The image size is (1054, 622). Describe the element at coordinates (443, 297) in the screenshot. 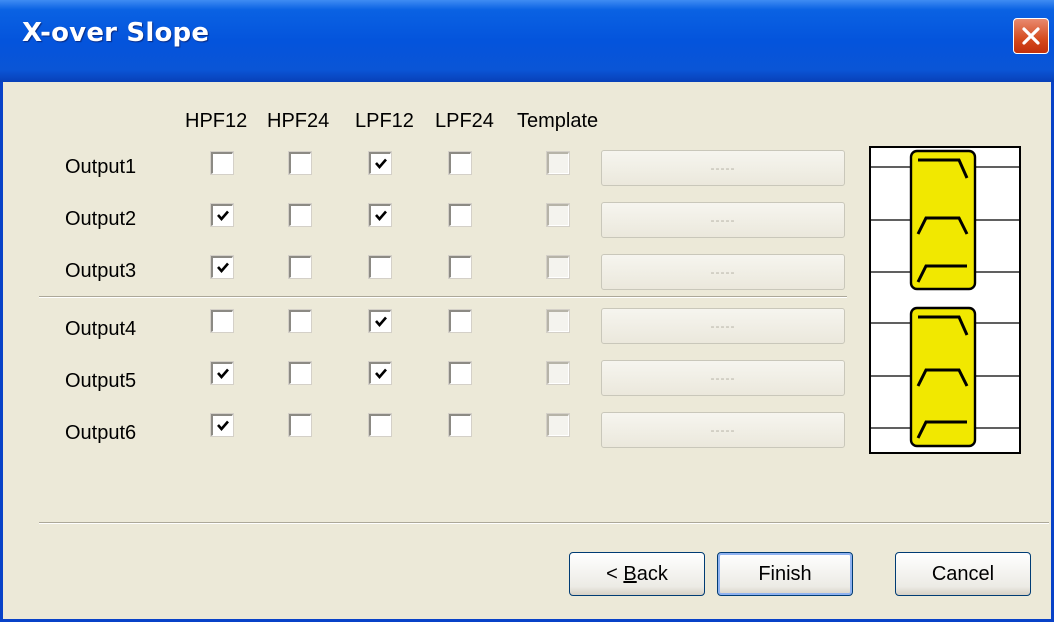

I see `group-divider` at that location.